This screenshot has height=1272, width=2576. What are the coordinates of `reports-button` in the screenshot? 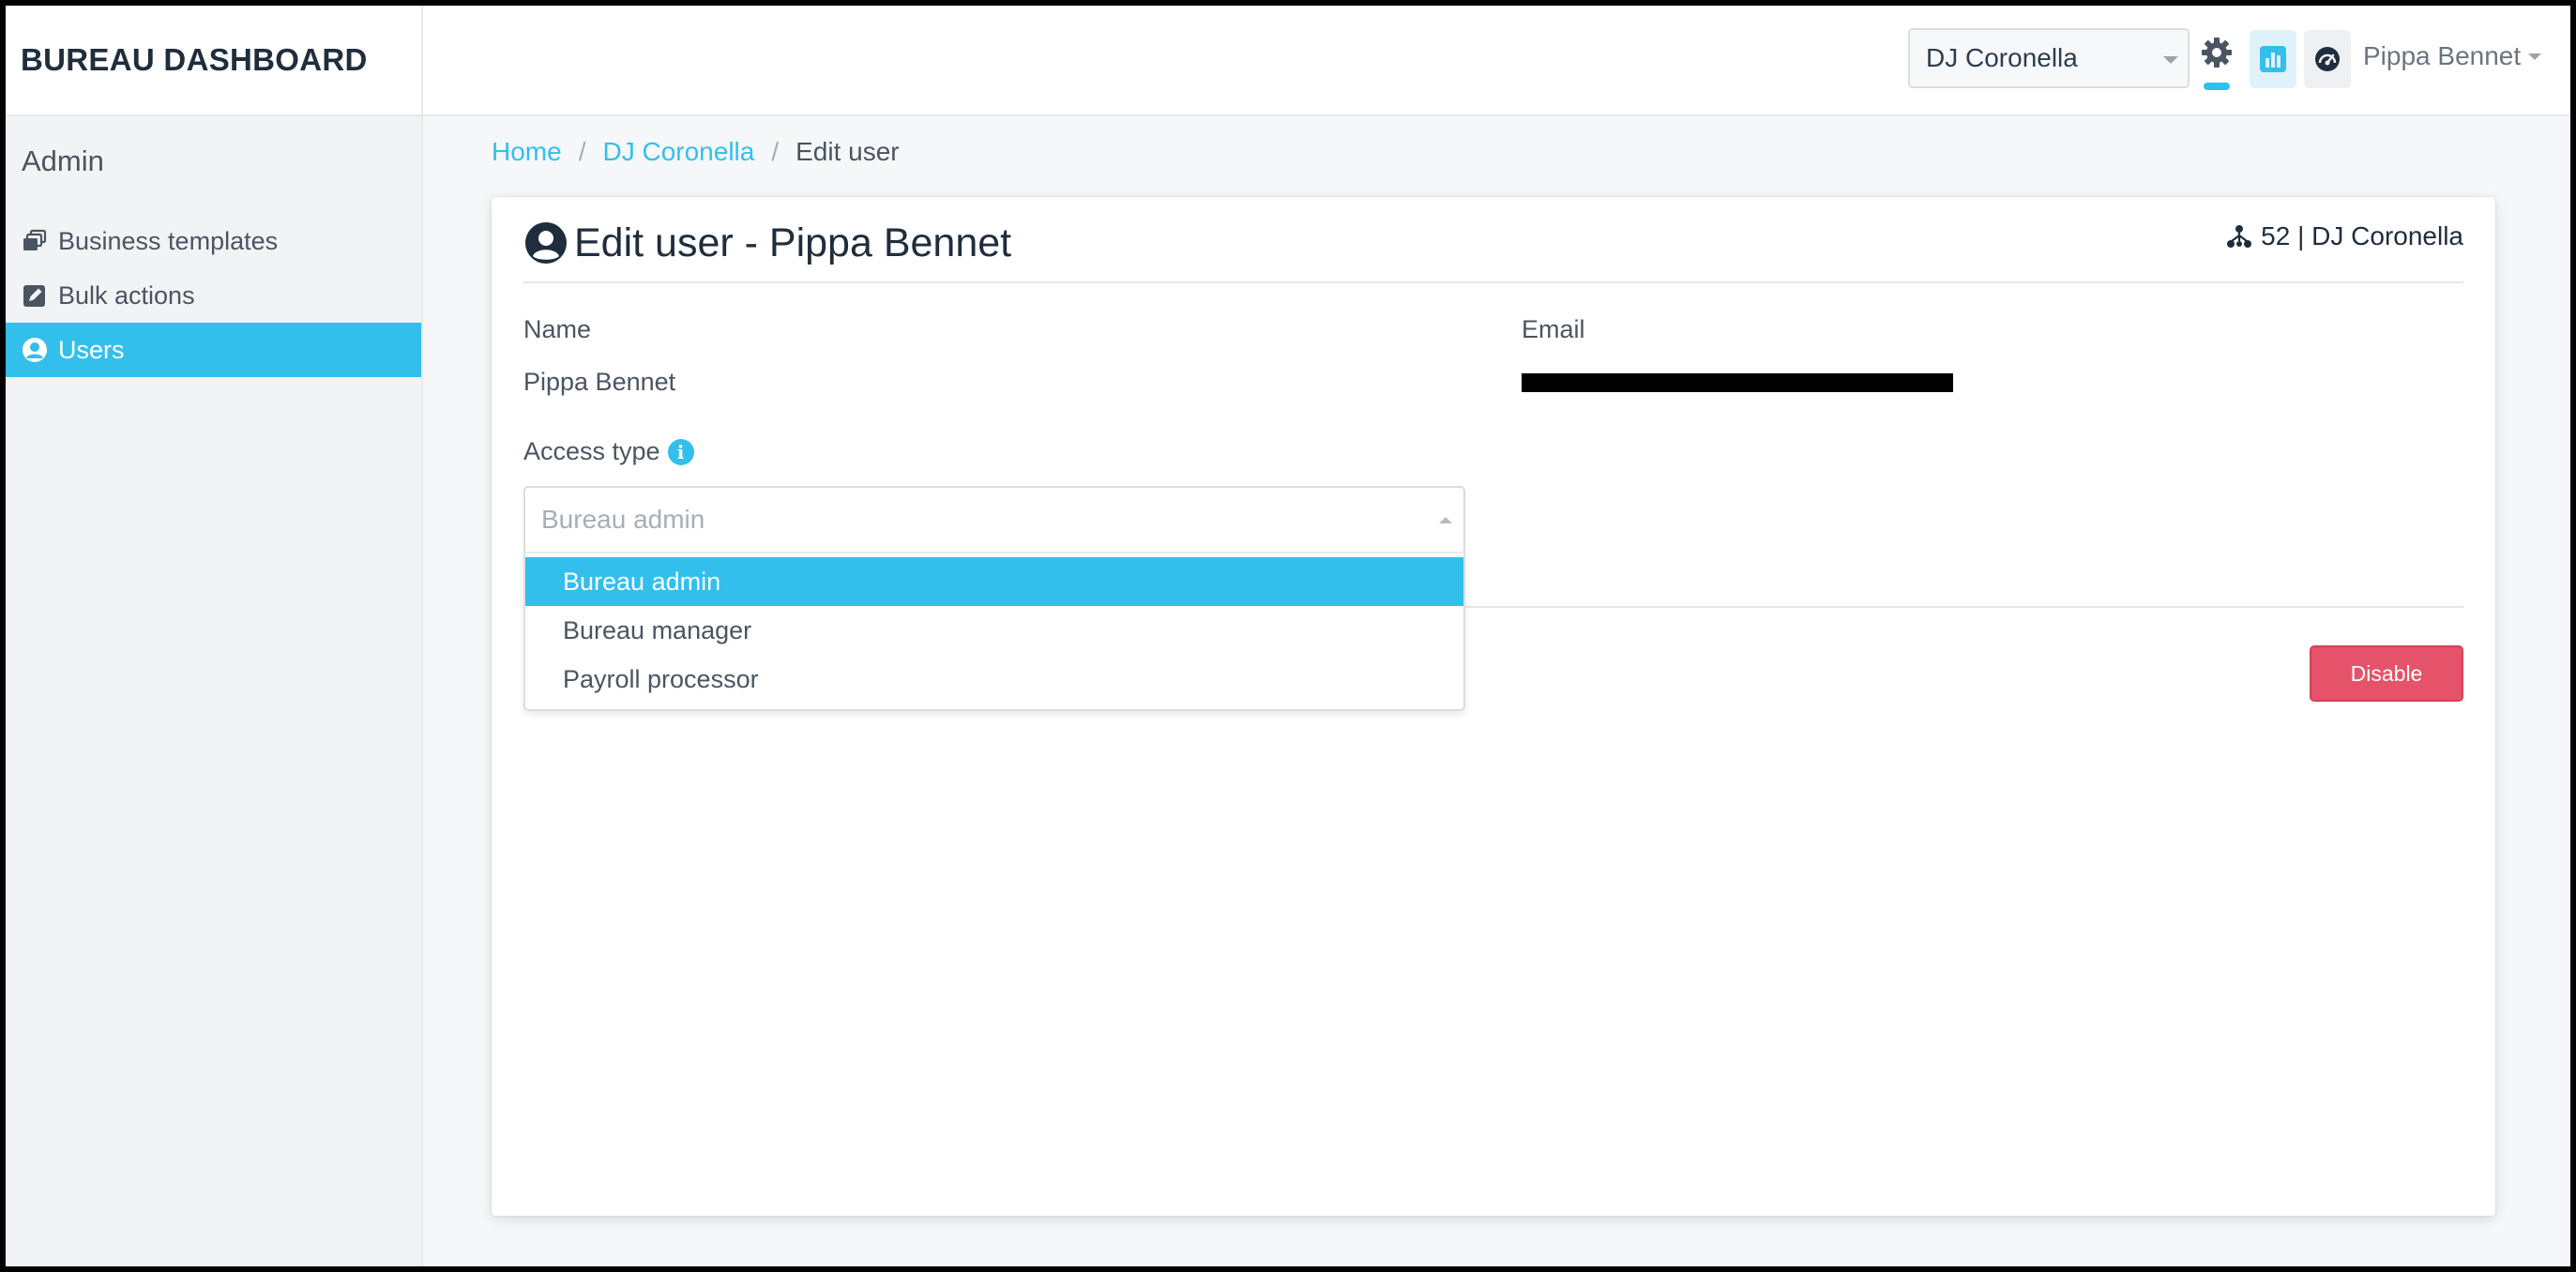 It's located at (2273, 59).